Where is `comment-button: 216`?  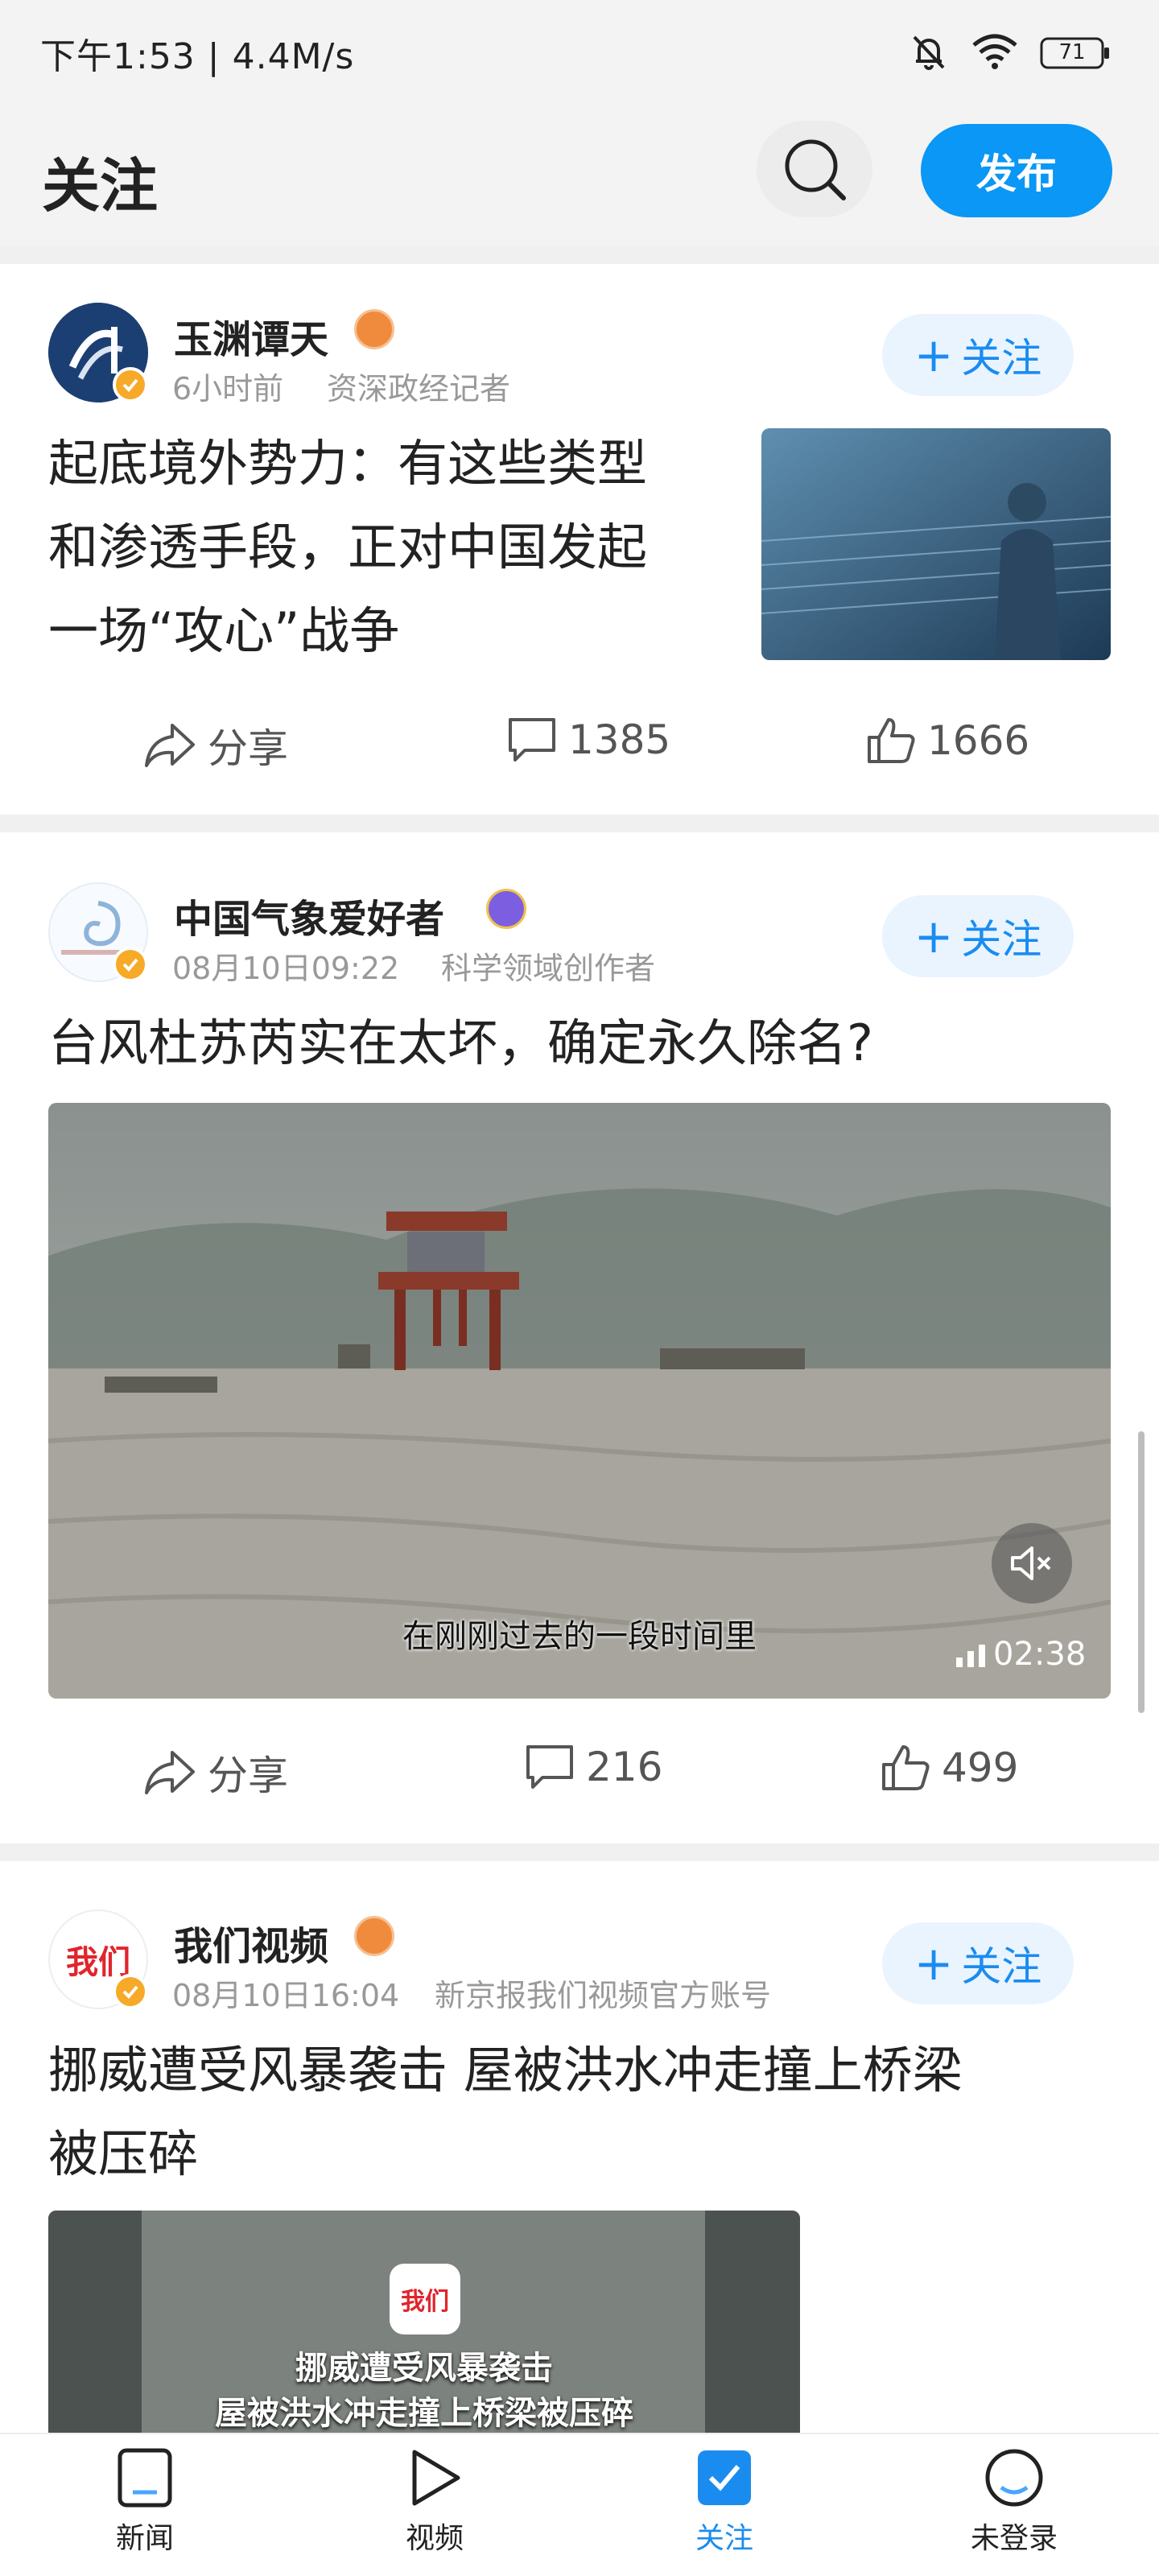 comment-button: 216 is located at coordinates (593, 1767).